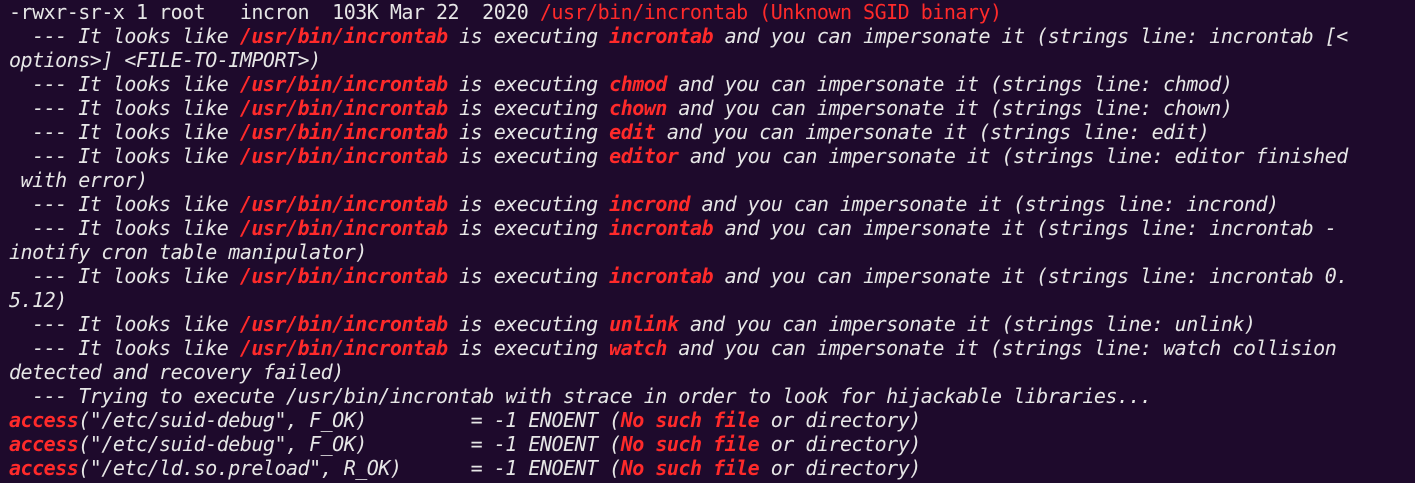  What do you see at coordinates (632, 132) in the screenshot?
I see `hint-command: edit` at bounding box center [632, 132].